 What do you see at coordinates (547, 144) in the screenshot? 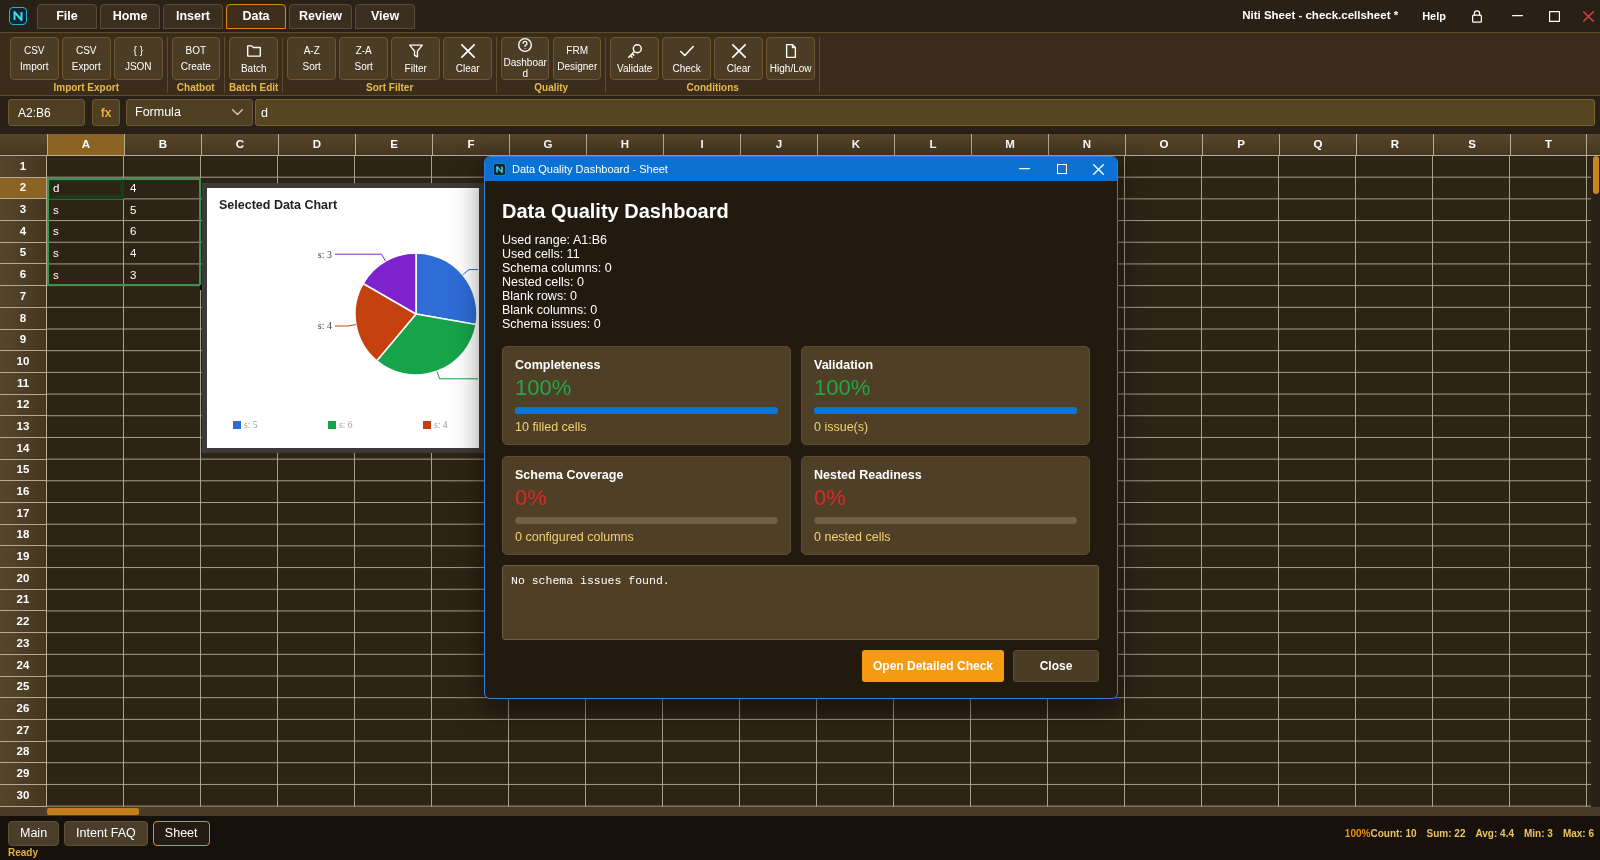
I see `column-header: G` at bounding box center [547, 144].